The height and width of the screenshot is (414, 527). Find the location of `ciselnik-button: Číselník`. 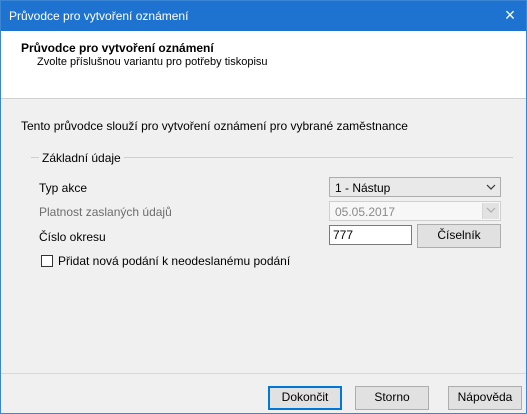

ciselnik-button: Číselník is located at coordinates (459, 236).